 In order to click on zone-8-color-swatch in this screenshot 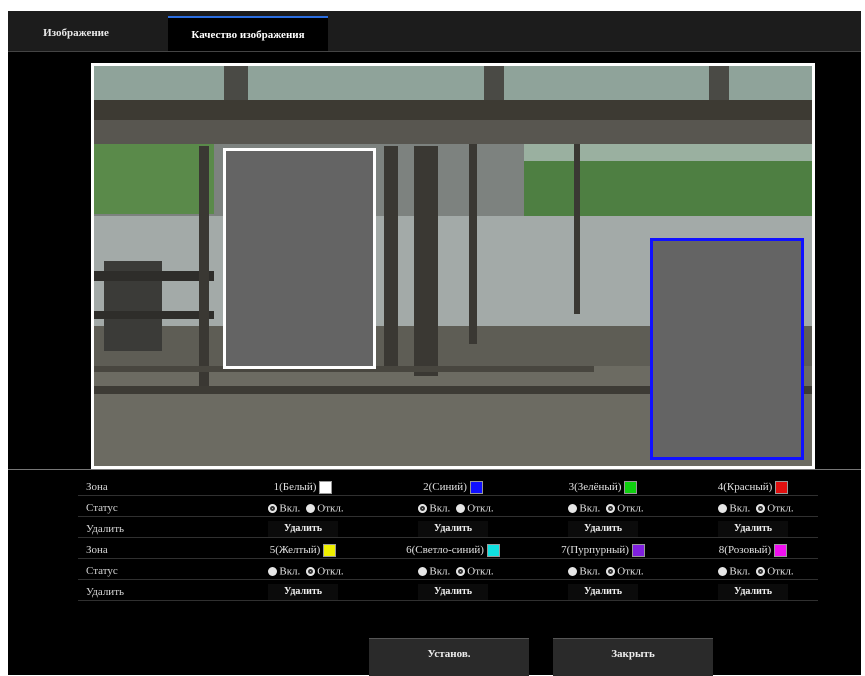, I will do `click(781, 550)`.